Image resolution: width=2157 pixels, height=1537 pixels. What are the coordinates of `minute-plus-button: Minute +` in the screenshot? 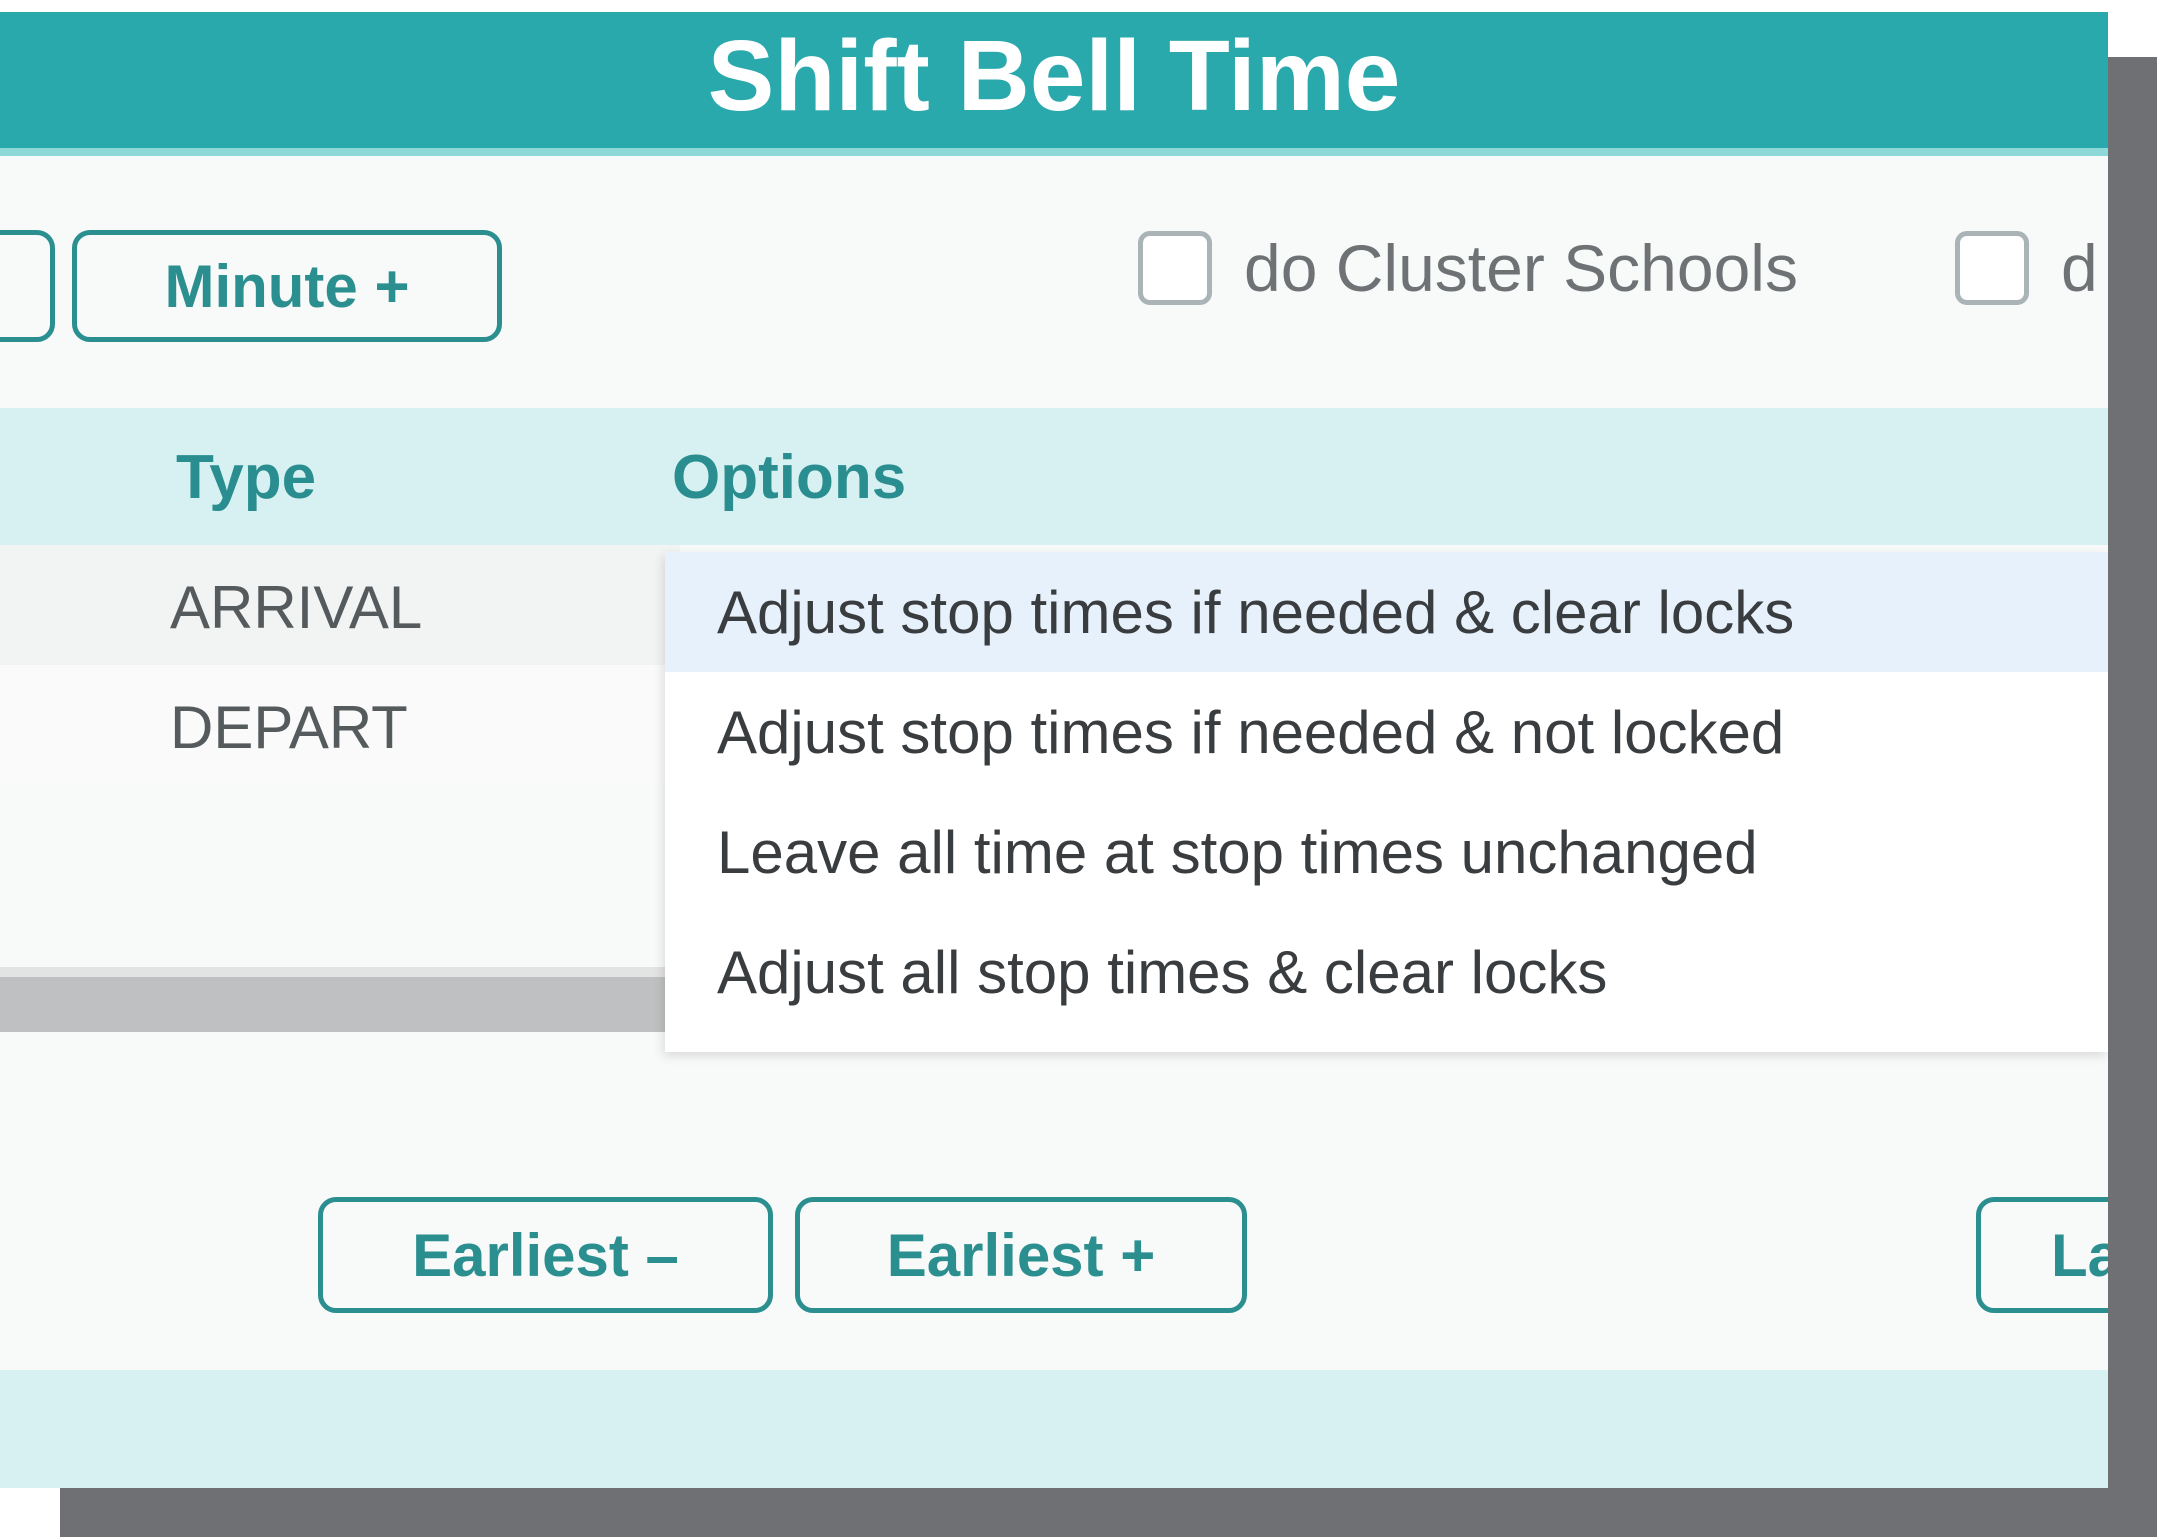 It's located at (287, 286).